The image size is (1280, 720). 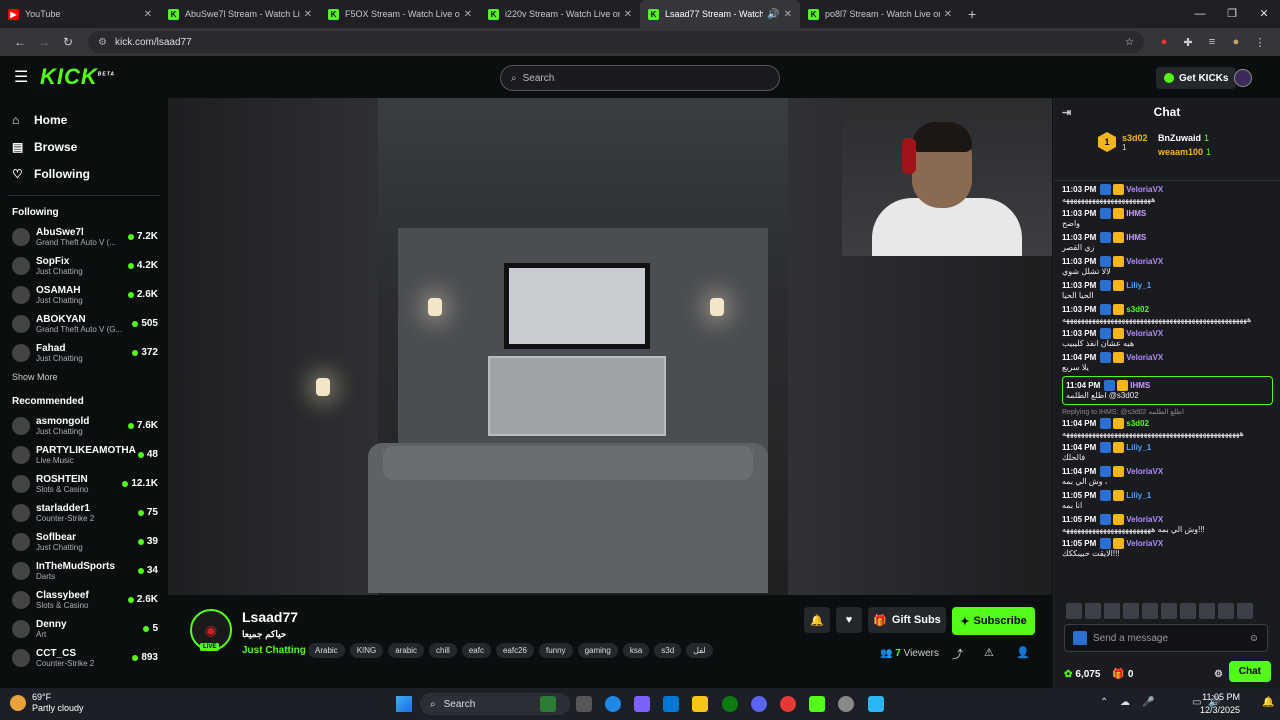 What do you see at coordinates (640, 78) in the screenshot?
I see `search-input: ⌕ Search` at bounding box center [640, 78].